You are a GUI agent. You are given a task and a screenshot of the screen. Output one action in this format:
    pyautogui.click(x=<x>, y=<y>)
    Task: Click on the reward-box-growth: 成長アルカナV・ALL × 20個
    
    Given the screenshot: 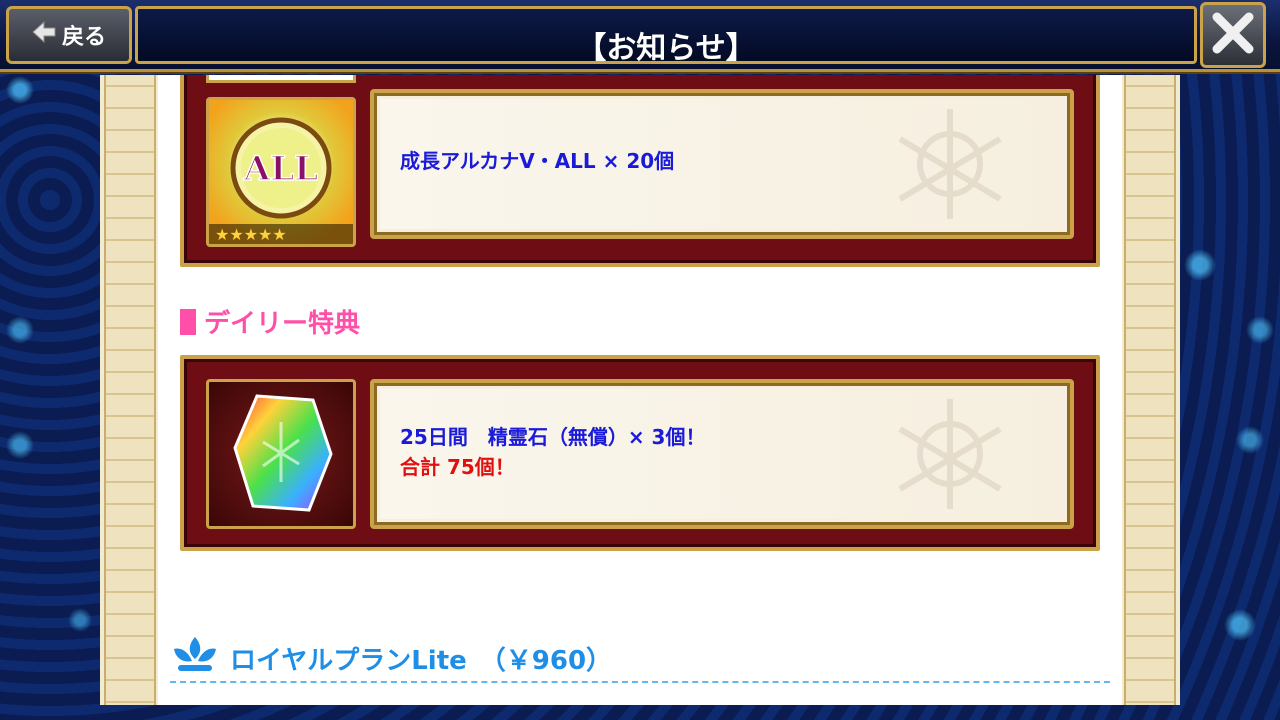 What is the action you would take?
    pyautogui.click(x=722, y=164)
    